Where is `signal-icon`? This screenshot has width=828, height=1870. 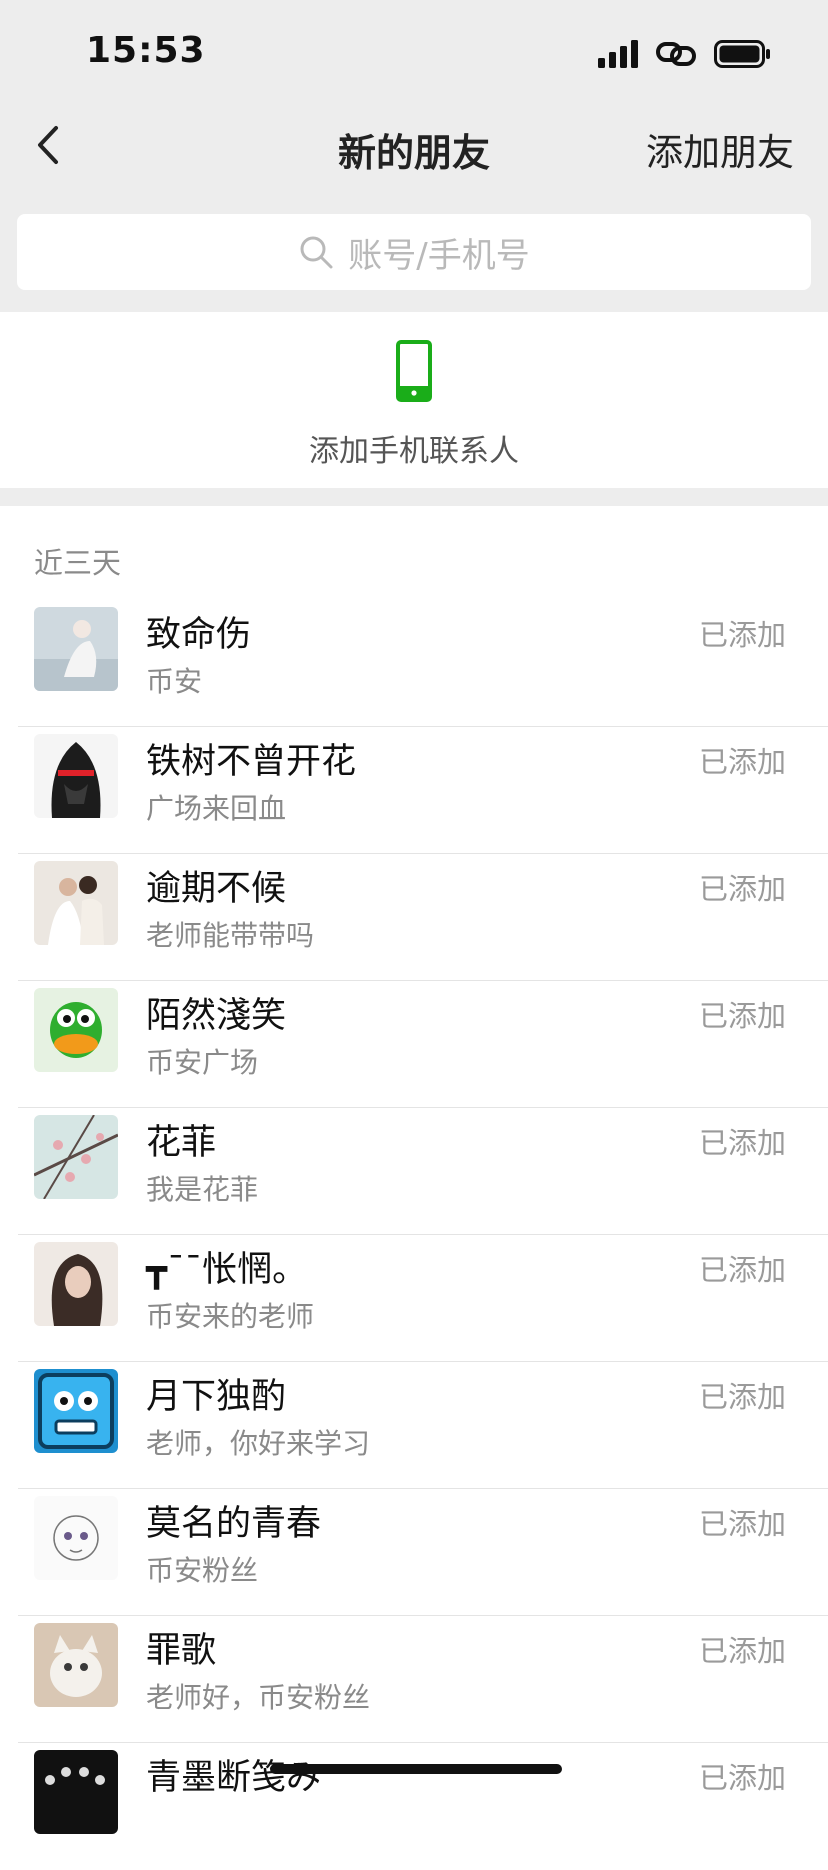 signal-icon is located at coordinates (618, 54).